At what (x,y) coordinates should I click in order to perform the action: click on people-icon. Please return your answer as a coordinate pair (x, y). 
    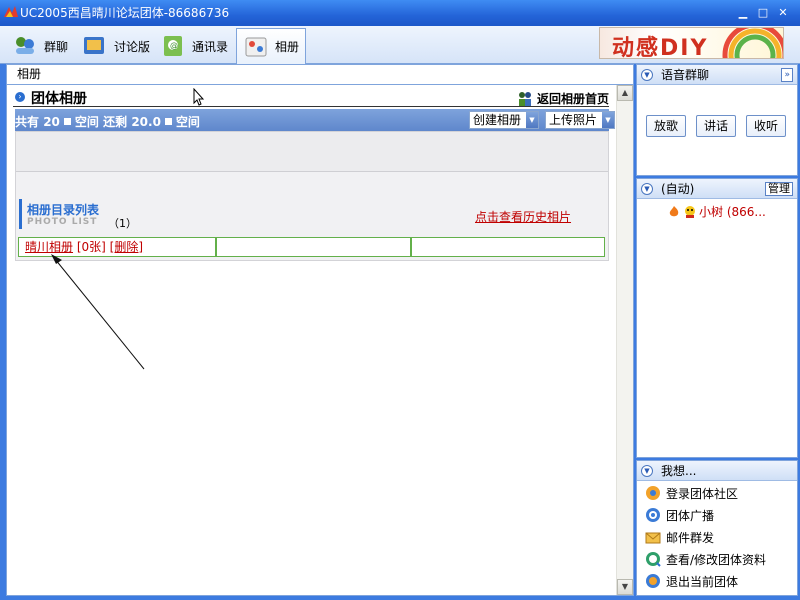
    Looking at the image, I should click on (524, 98).